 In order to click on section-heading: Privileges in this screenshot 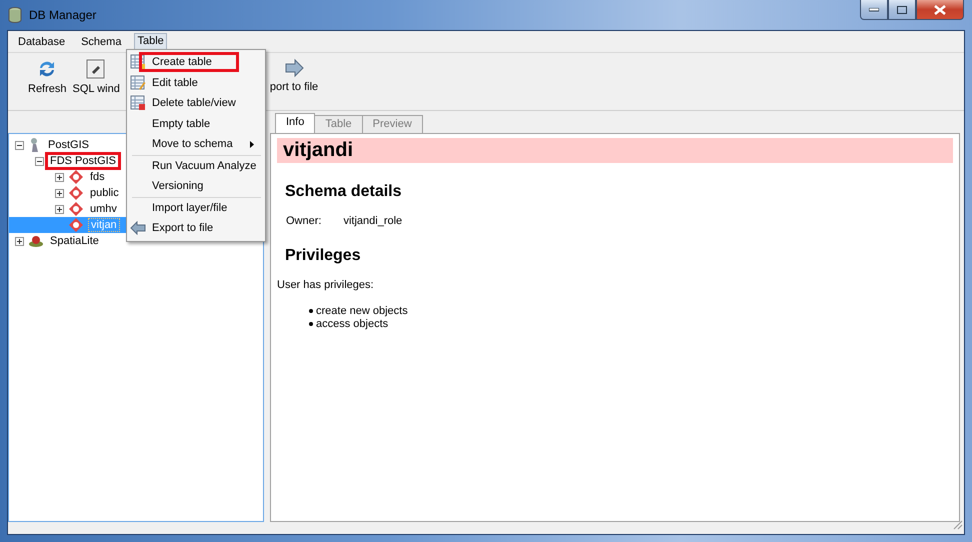, I will do `click(323, 256)`.